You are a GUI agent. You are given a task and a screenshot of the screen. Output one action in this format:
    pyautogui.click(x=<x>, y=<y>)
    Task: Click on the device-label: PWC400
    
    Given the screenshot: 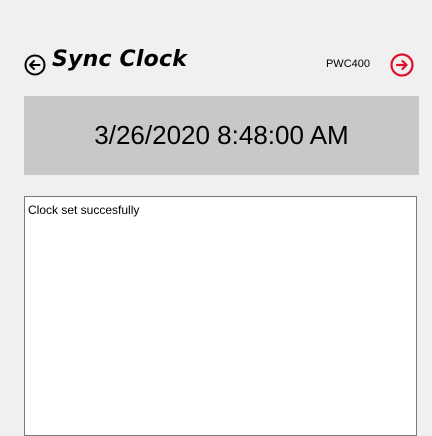 What is the action you would take?
    pyautogui.click(x=347, y=64)
    